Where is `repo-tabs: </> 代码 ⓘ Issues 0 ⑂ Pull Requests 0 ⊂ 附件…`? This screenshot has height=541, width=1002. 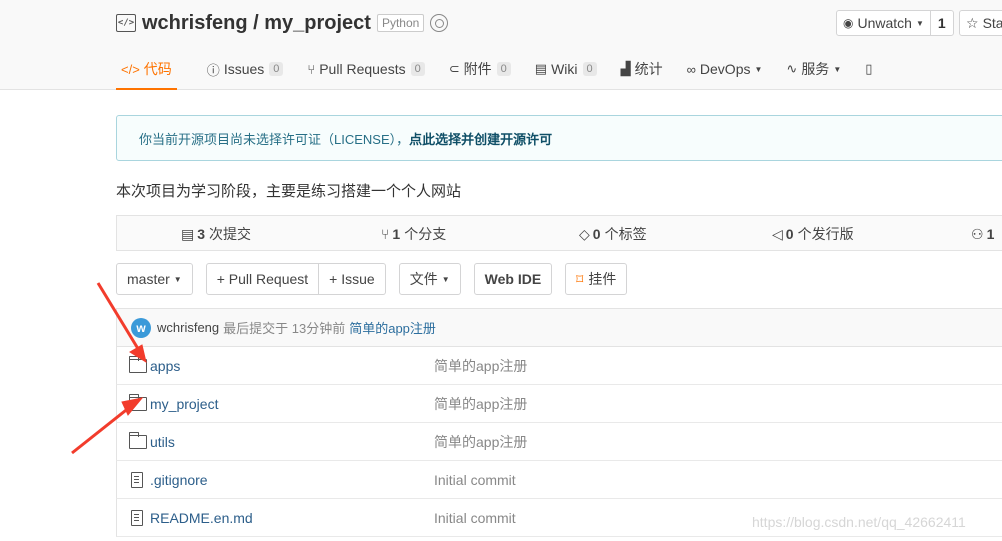 repo-tabs: </> 代码 ⓘ Issues 0 ⑂ Pull Requests 0 ⊂ 附件… is located at coordinates (508, 70).